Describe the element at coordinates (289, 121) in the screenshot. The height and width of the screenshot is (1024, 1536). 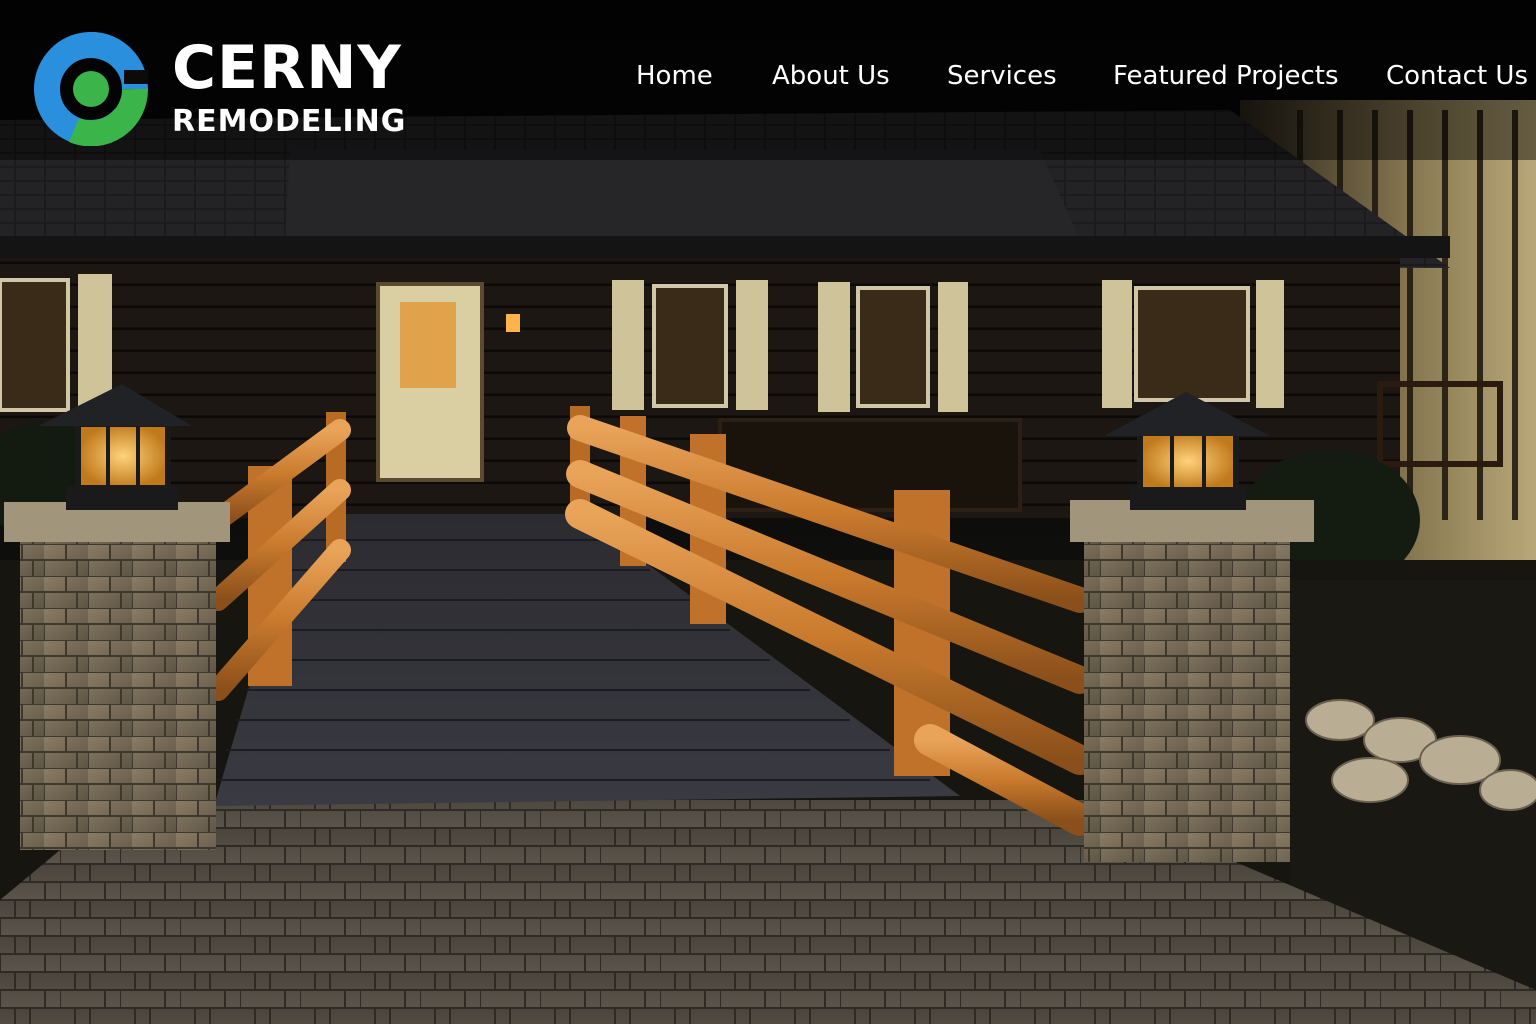
I see `brand-subtitle: REMODELING` at that location.